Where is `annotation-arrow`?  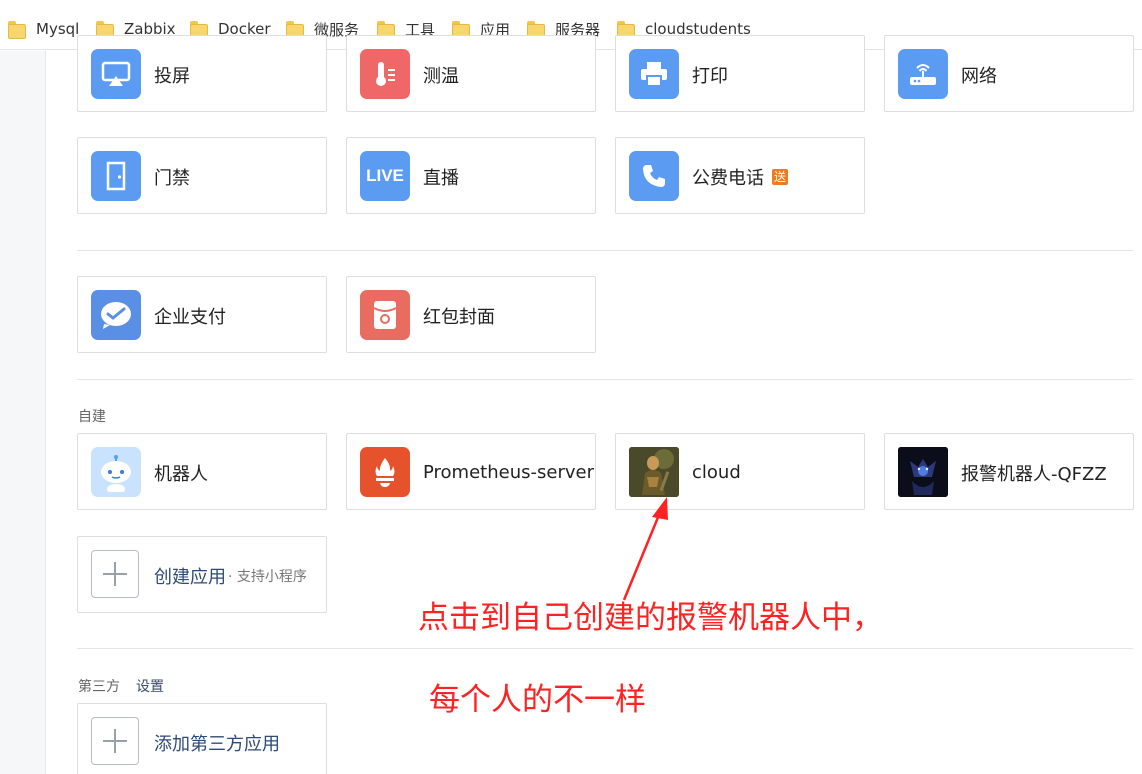
annotation-arrow is located at coordinates (645, 549).